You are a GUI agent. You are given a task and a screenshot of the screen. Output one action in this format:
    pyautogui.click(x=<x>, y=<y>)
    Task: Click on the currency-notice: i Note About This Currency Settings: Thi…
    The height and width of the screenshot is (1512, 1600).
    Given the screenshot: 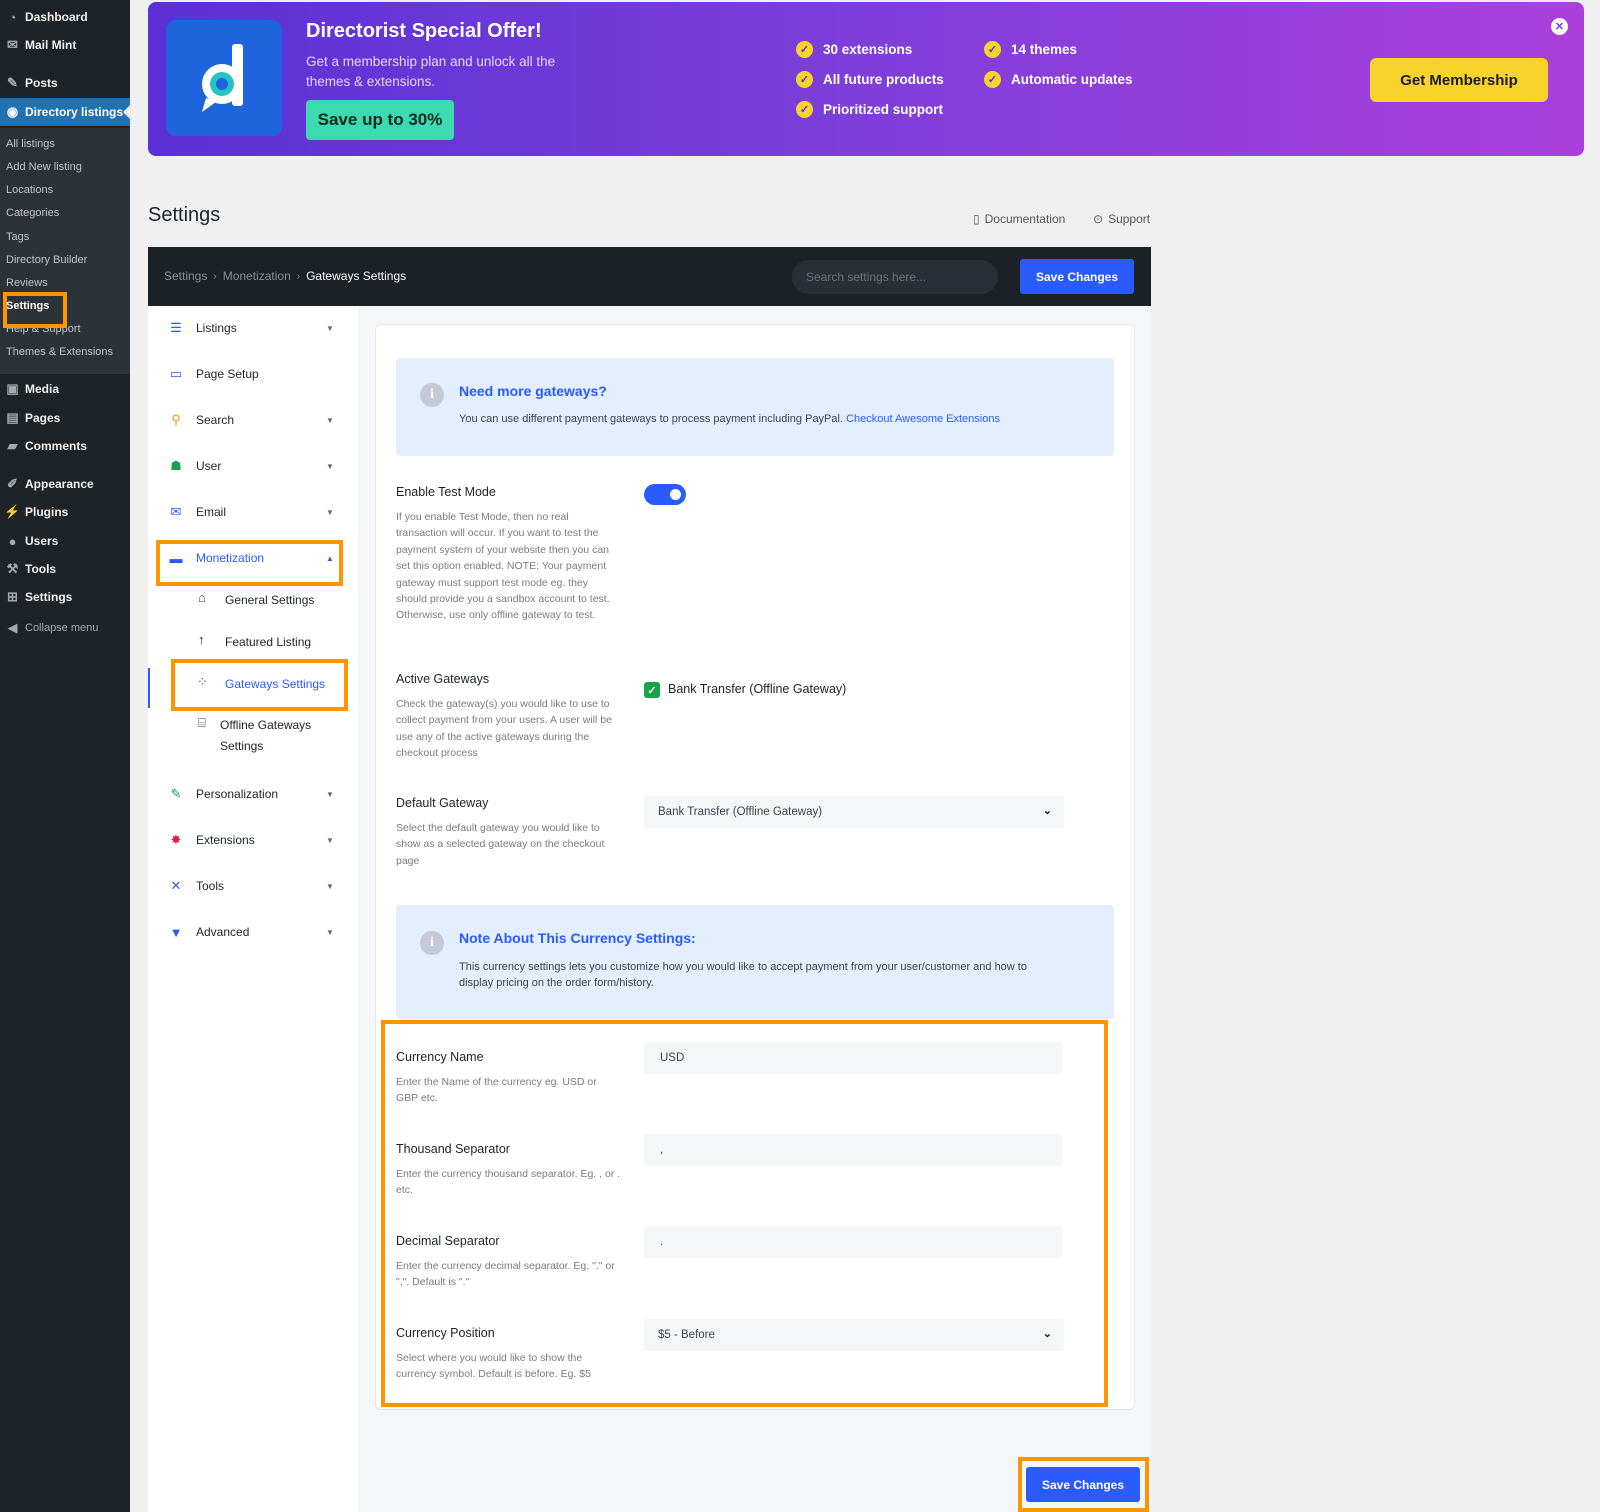 What is the action you would take?
    pyautogui.click(x=755, y=962)
    